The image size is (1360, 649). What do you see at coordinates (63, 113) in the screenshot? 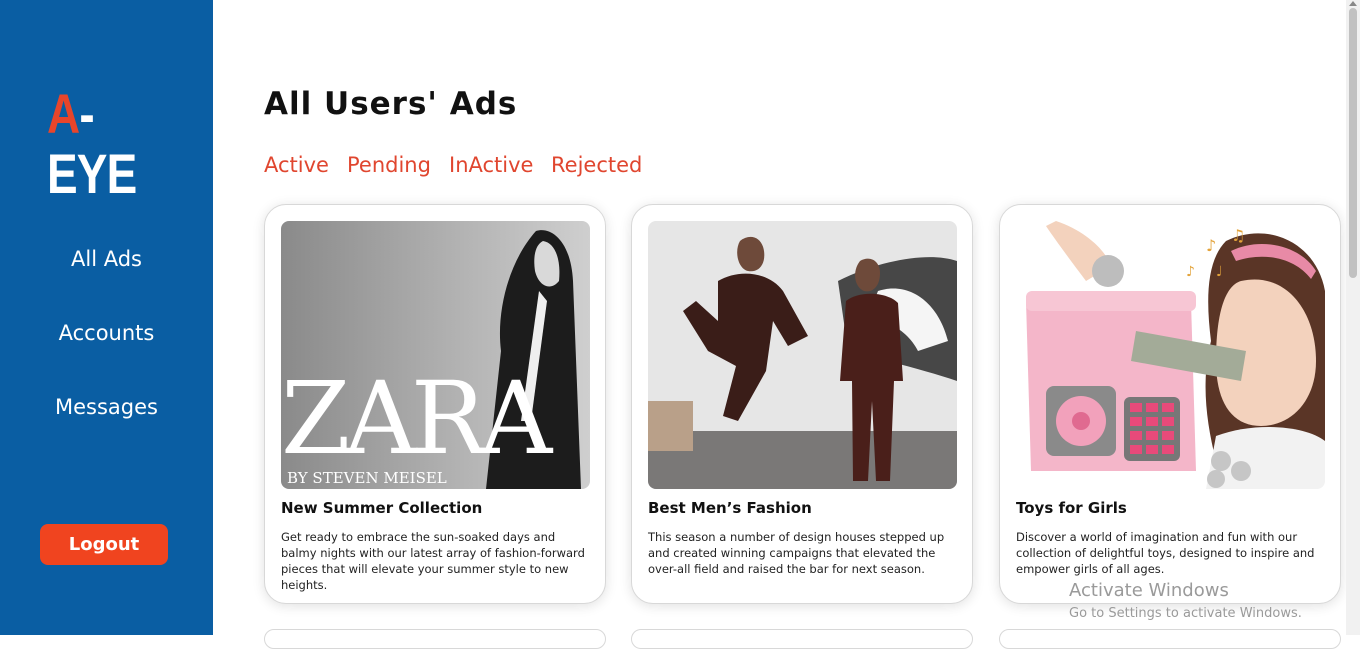
I see `logo-letter-a: A` at bounding box center [63, 113].